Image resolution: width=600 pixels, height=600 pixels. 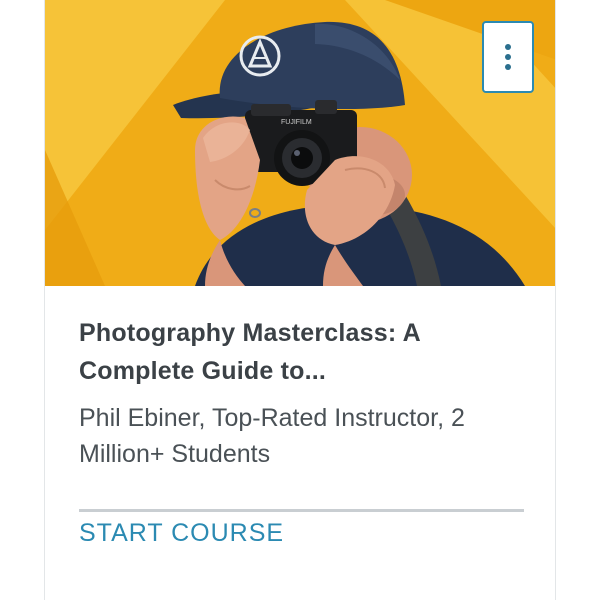 I want to click on course-options-button, so click(x=508, y=57).